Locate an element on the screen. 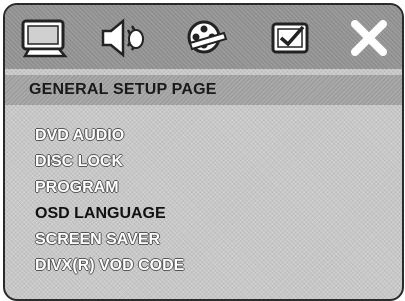 This screenshot has height=301, width=405. tab-preference-setup is located at coordinates (291, 38).